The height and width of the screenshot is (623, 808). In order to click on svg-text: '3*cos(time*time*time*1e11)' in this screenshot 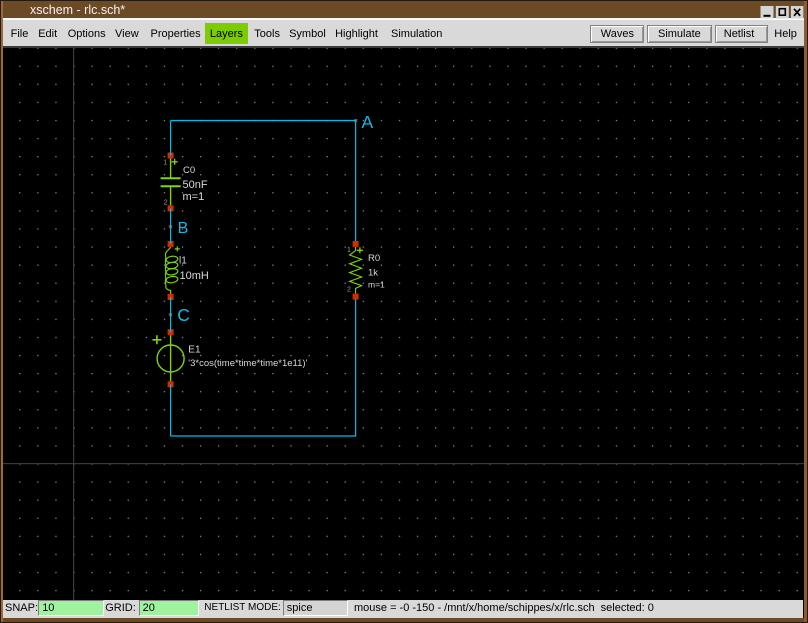, I will do `click(247, 363)`.